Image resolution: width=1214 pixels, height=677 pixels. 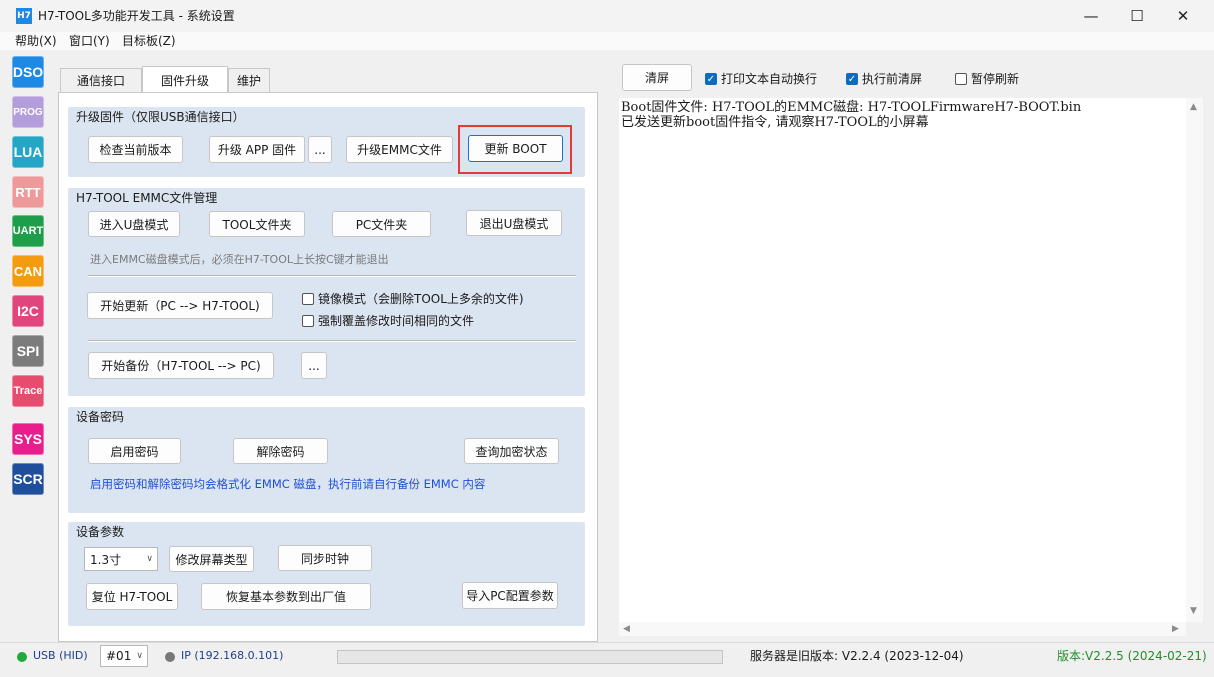 I want to click on import-pc-config-button: 导入PC配置参数, so click(x=510, y=595).